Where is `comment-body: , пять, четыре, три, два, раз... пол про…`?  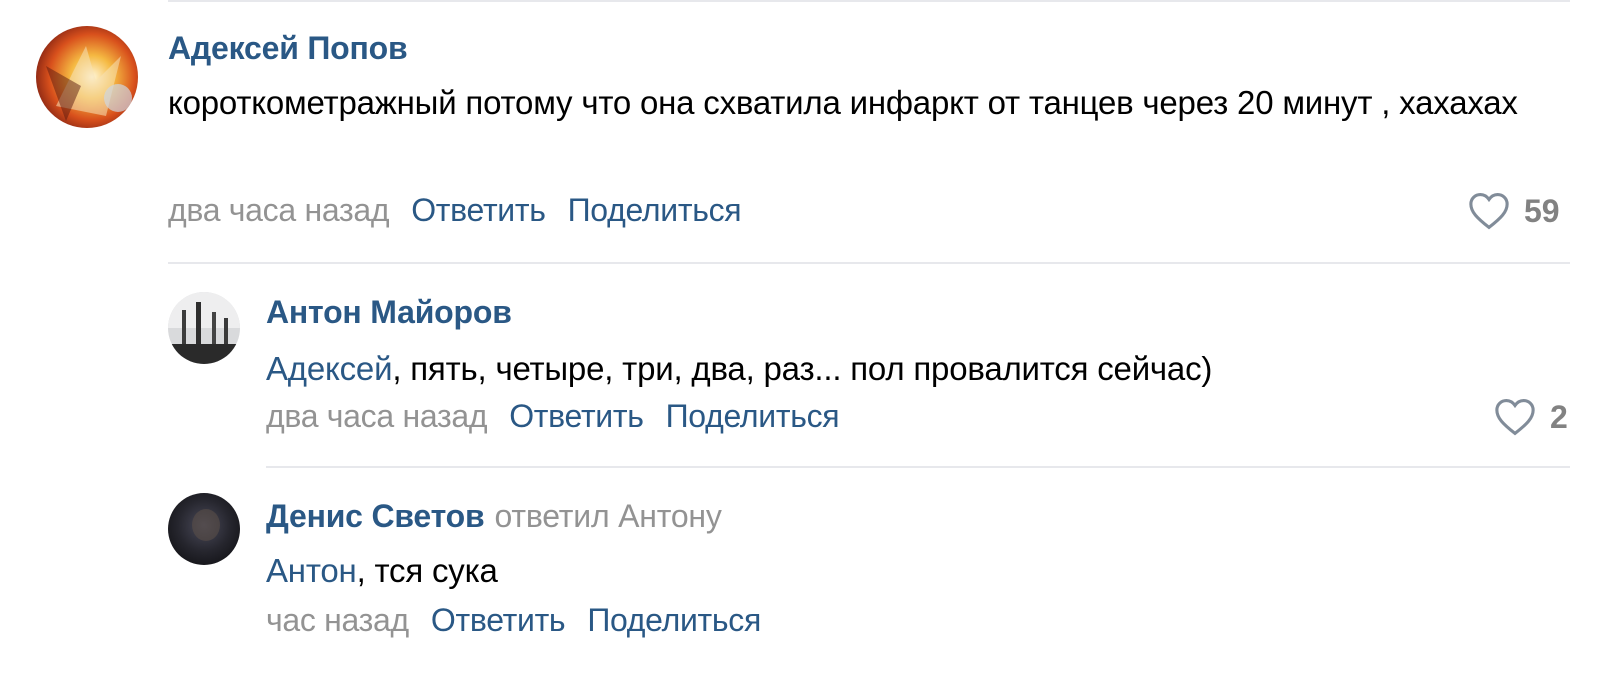 comment-body: , пять, четыре, три, два, раз... пол про… is located at coordinates (802, 368).